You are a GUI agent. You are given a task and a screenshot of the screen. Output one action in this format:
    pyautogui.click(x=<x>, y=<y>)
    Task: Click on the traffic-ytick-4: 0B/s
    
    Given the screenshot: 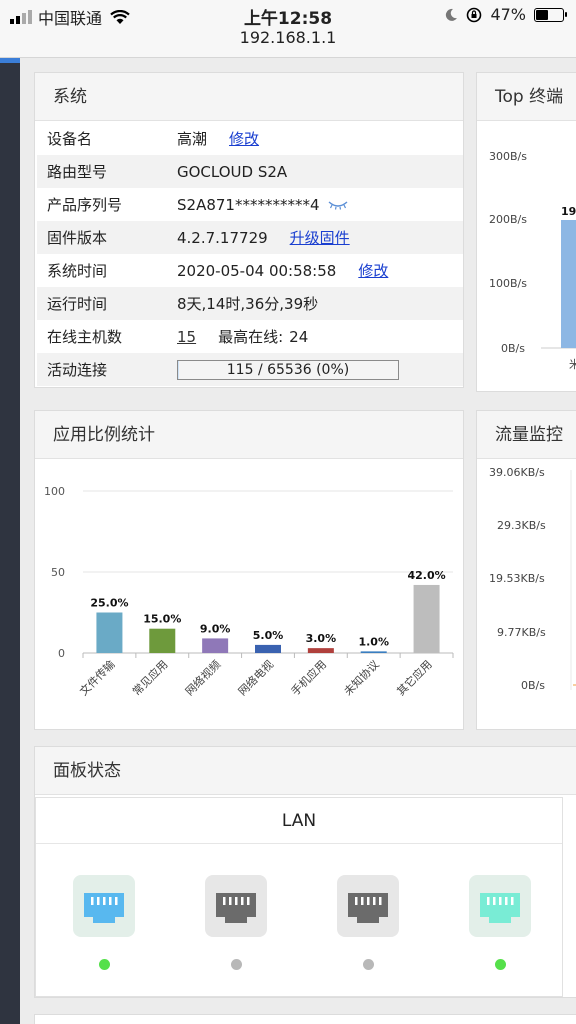 What is the action you would take?
    pyautogui.click(x=533, y=685)
    